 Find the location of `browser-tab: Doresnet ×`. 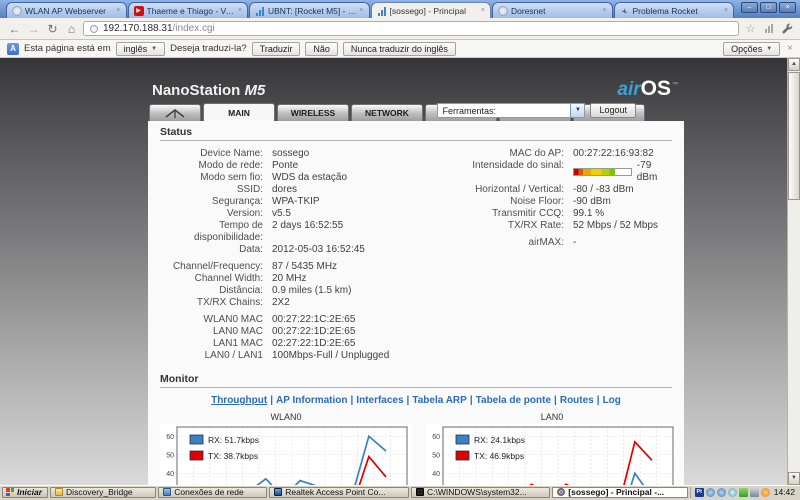

browser-tab: Doresnet × is located at coordinates (552, 10).